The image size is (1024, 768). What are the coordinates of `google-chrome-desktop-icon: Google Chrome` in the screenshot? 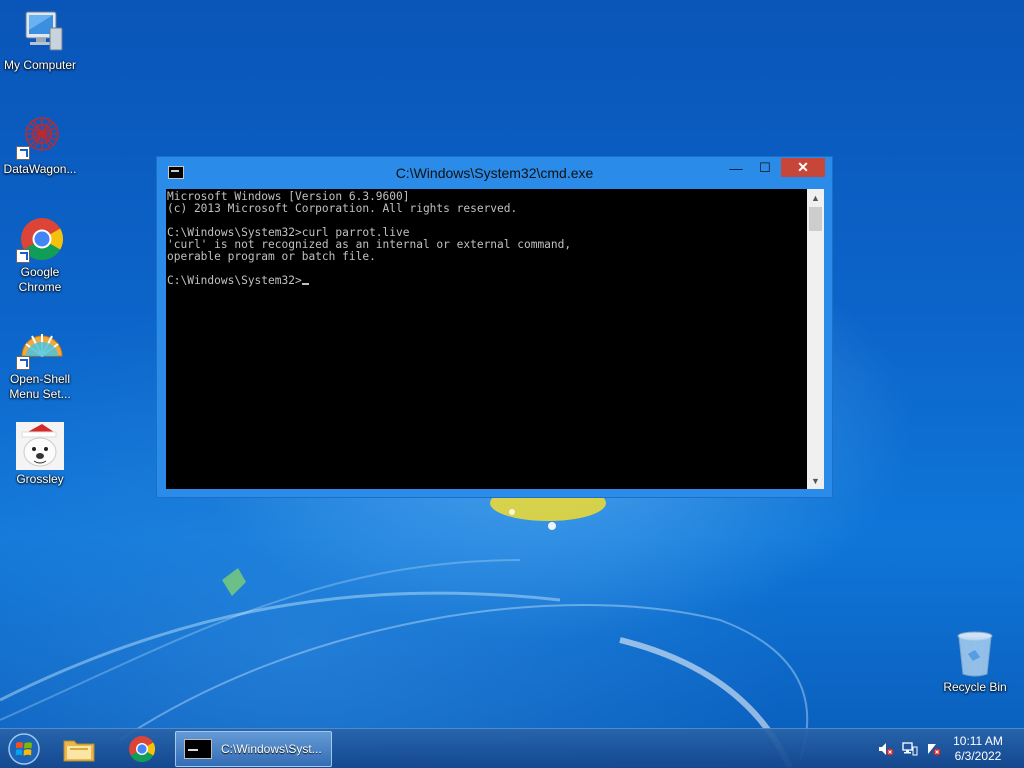 It's located at (40, 255).